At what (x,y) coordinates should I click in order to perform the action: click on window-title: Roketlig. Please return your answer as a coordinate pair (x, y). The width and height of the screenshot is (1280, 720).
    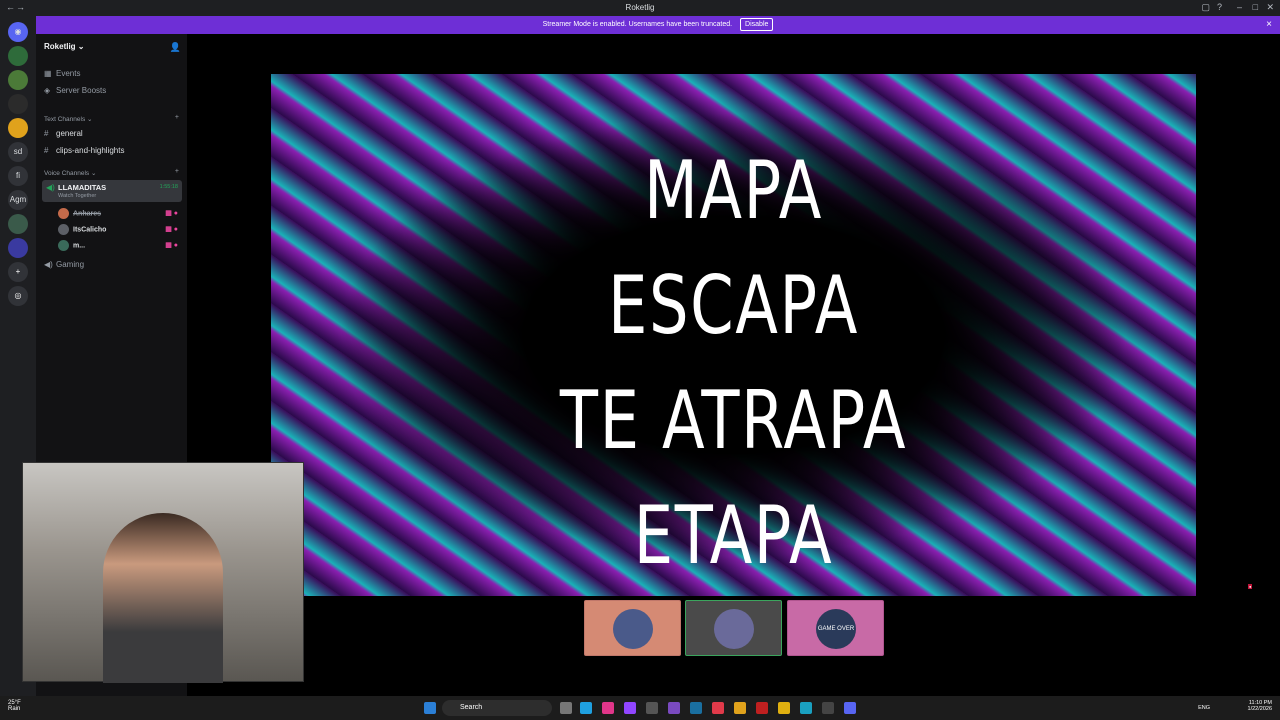
    Looking at the image, I should click on (640, 7).